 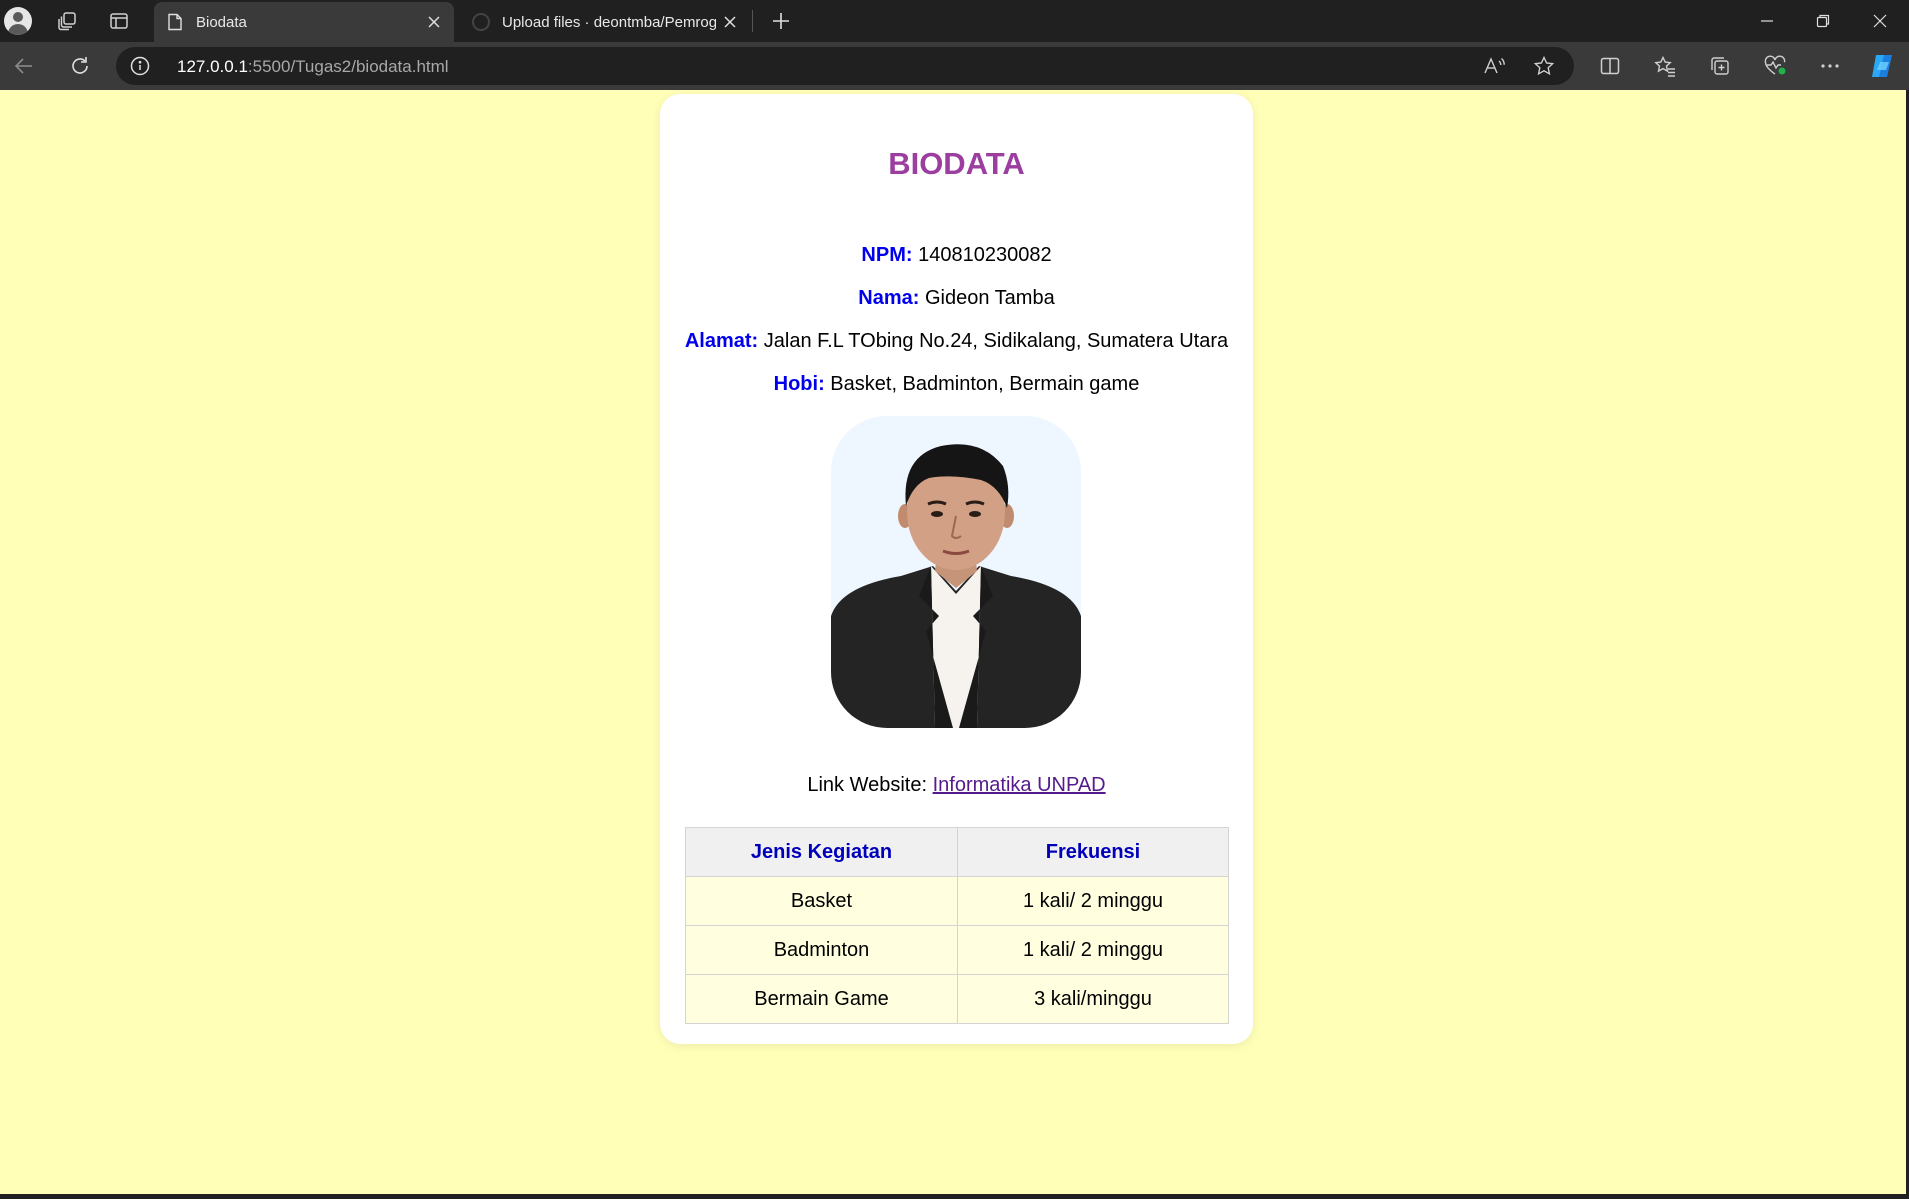 I want to click on nama-label: Nama:, so click(x=889, y=298).